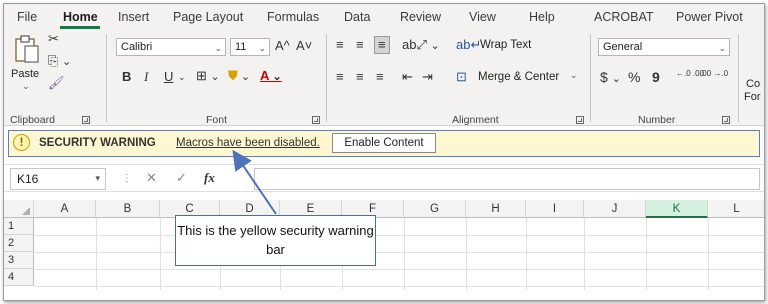  Describe the element at coordinates (656, 77) in the screenshot. I see `comma-style-button: 9` at that location.